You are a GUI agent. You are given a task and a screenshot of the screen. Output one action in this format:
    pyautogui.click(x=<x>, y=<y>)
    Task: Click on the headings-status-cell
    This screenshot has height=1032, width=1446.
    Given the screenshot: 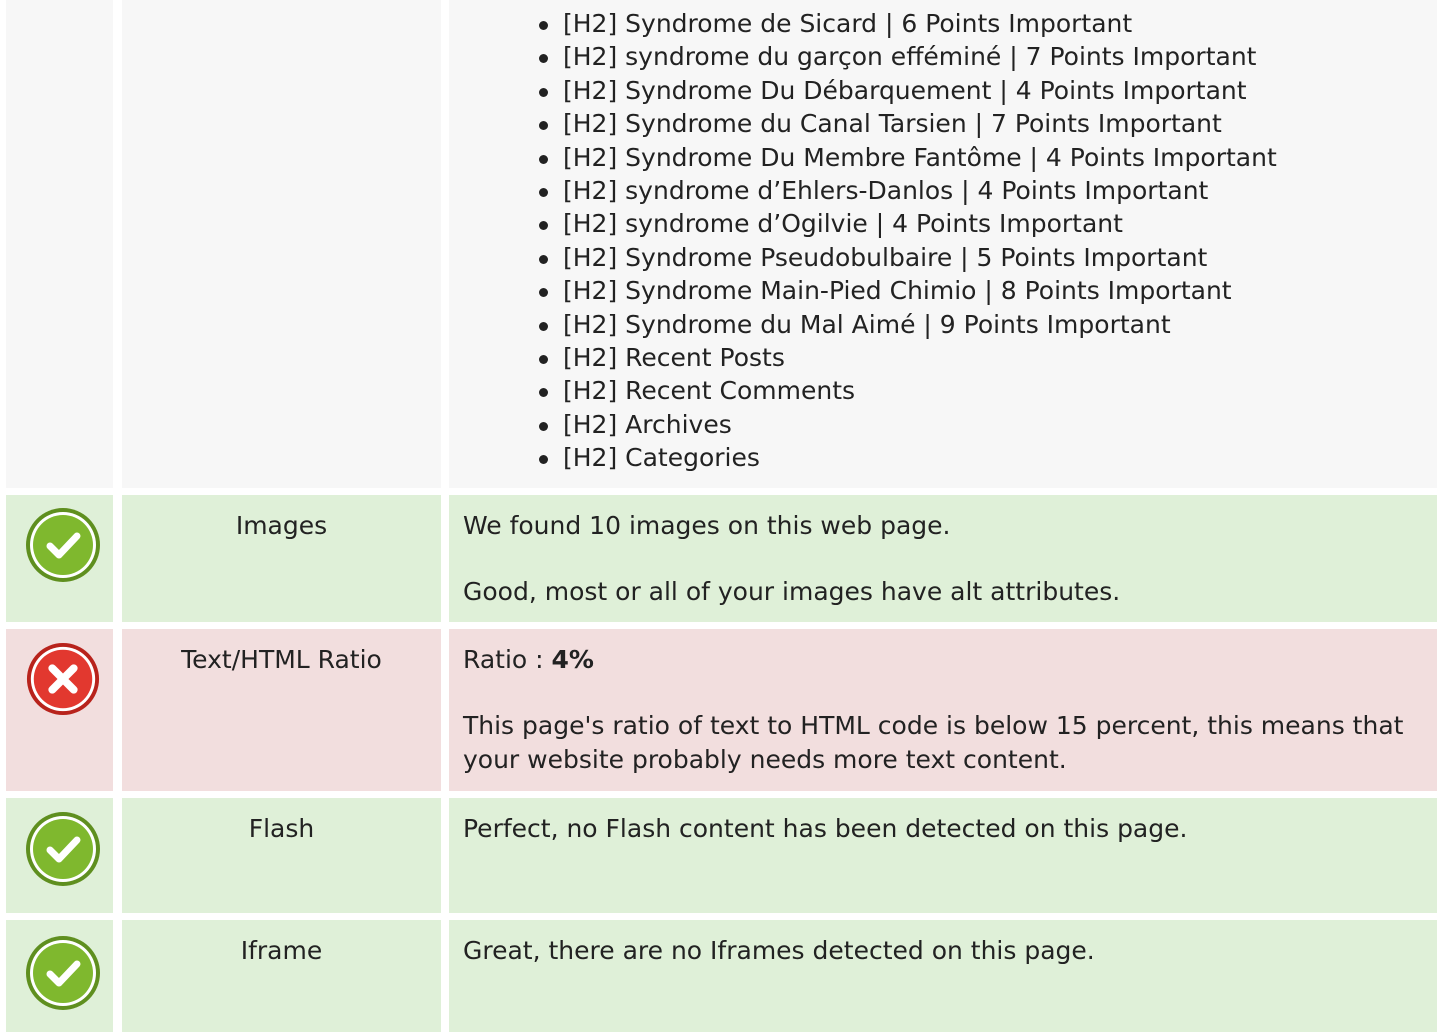 What is the action you would take?
    pyautogui.click(x=59, y=244)
    